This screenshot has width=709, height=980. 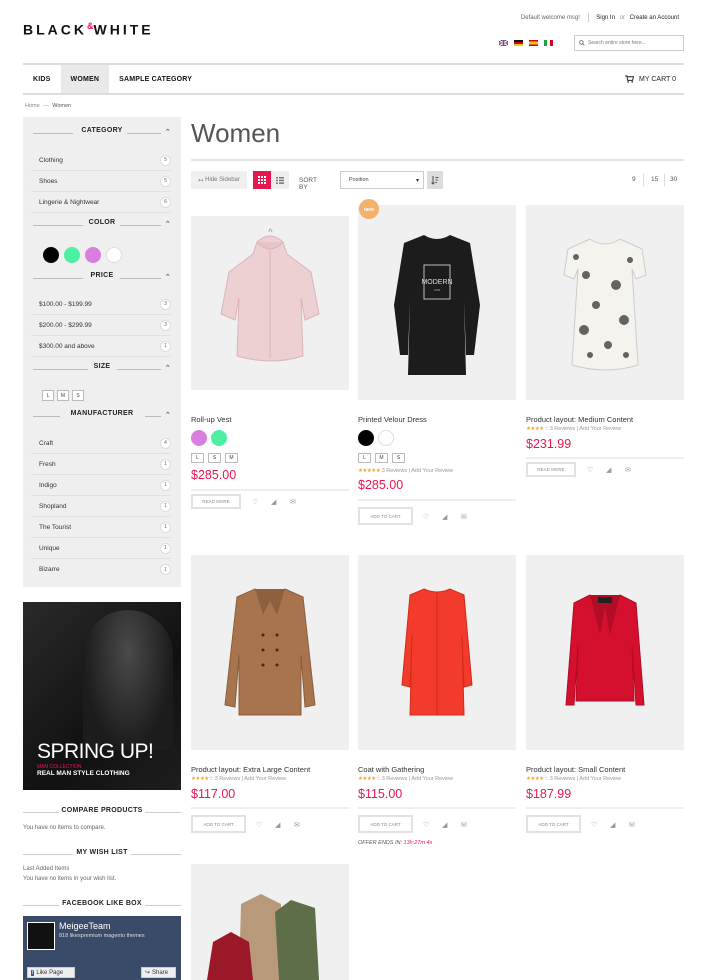 I want to click on product-image-medium-content, so click(x=605, y=302).